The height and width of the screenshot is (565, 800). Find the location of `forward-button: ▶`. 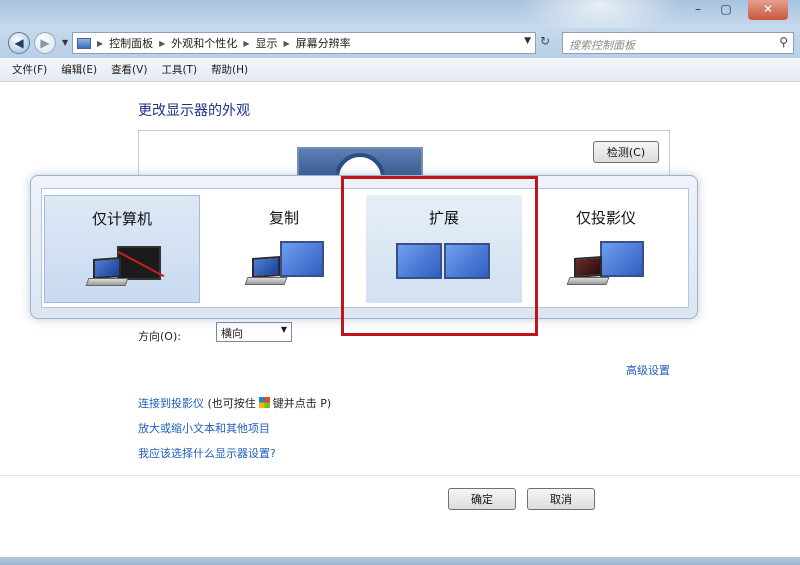

forward-button: ▶ is located at coordinates (45, 43).